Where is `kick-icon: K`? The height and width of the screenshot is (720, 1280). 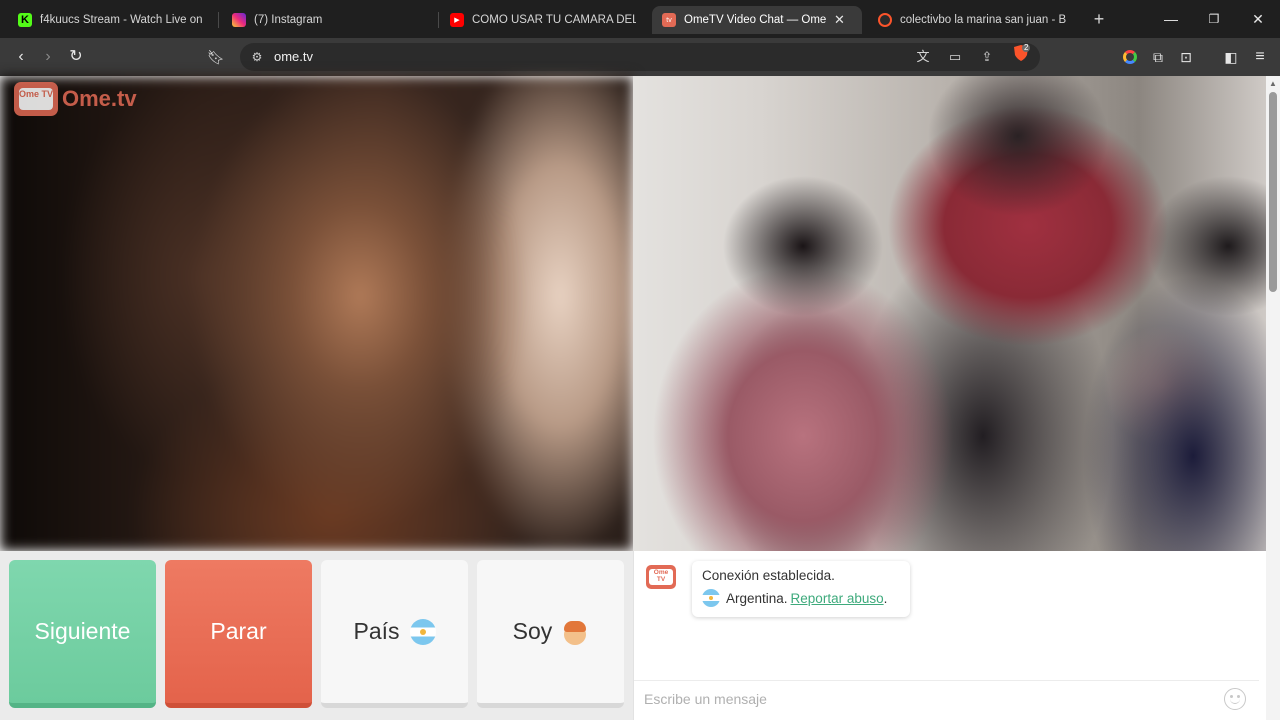
kick-icon: K is located at coordinates (25, 20).